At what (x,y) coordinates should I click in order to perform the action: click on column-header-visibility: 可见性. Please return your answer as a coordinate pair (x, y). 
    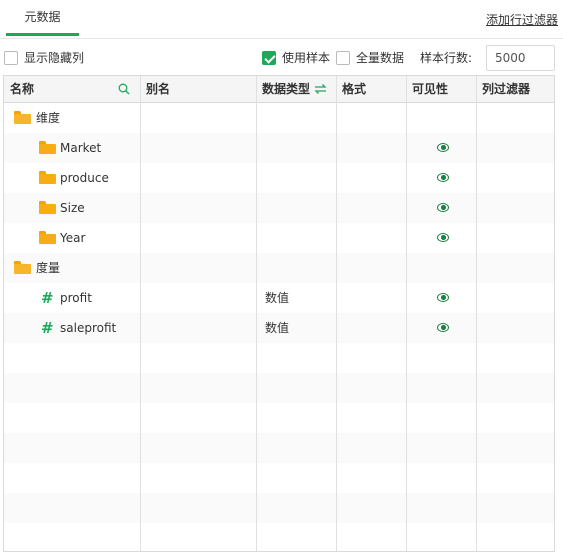
    Looking at the image, I should click on (441, 89).